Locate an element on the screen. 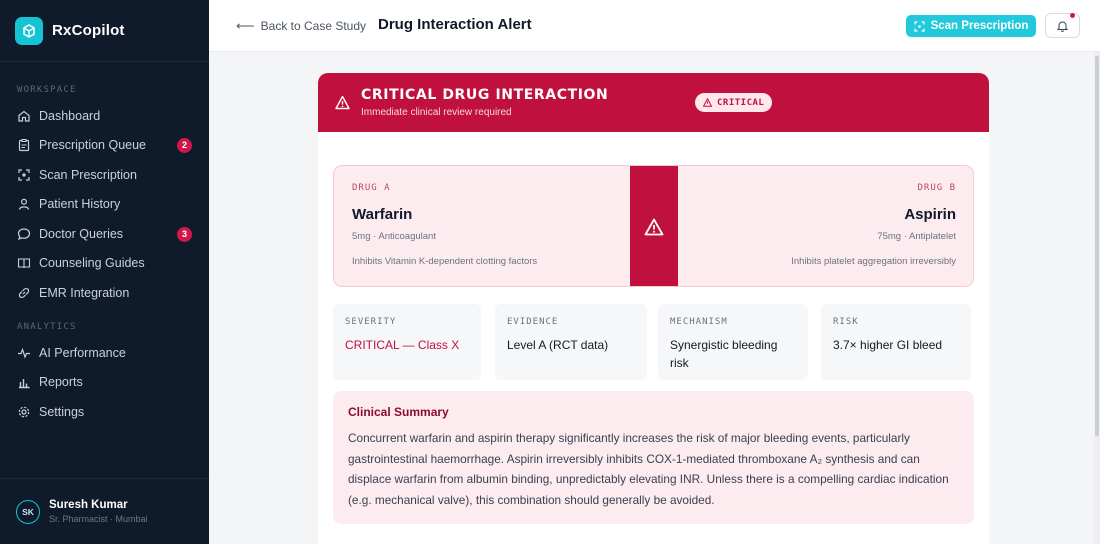 The width and height of the screenshot is (1100, 544). sidebar-item-ai-performance: AI Performance is located at coordinates (104, 353).